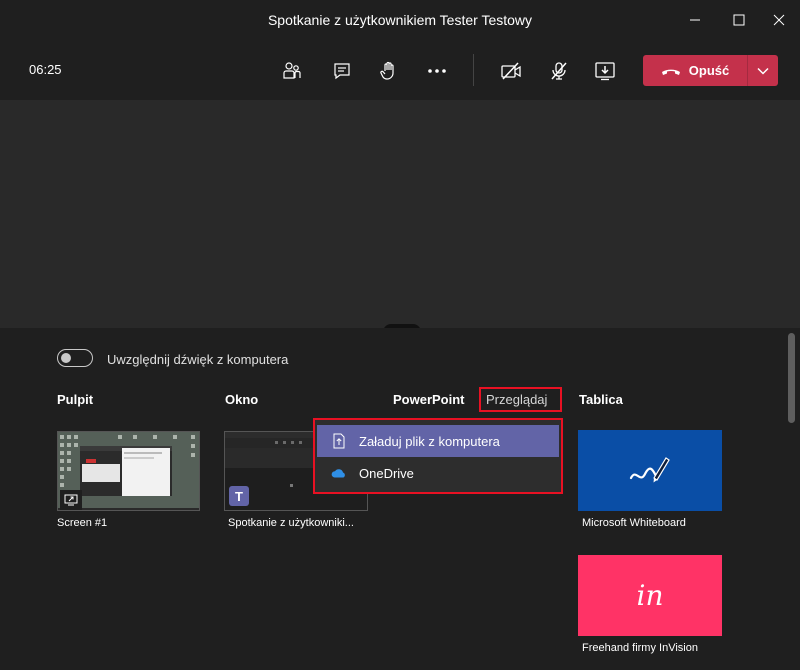 The width and height of the screenshot is (800, 670). Describe the element at coordinates (429, 399) in the screenshot. I see `section-powerpoint: PowerPoint` at that location.